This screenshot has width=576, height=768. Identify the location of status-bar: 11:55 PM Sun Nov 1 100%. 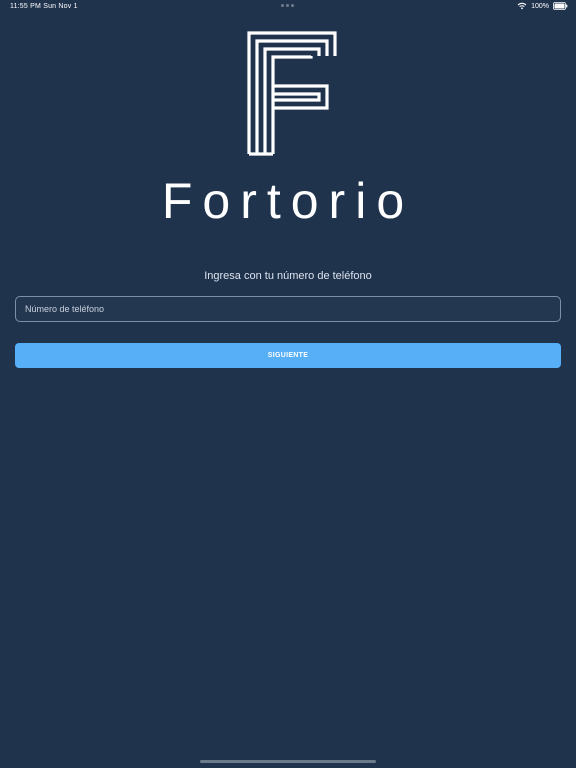
(288, 7).